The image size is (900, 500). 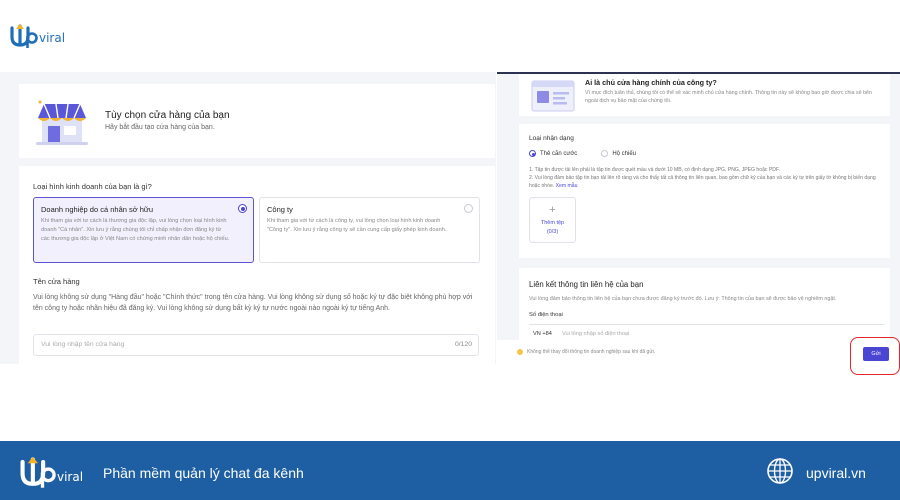 What do you see at coordinates (586, 284) in the screenshot?
I see `contact-title: Liên kết thông tin liên hệ của bạn` at bounding box center [586, 284].